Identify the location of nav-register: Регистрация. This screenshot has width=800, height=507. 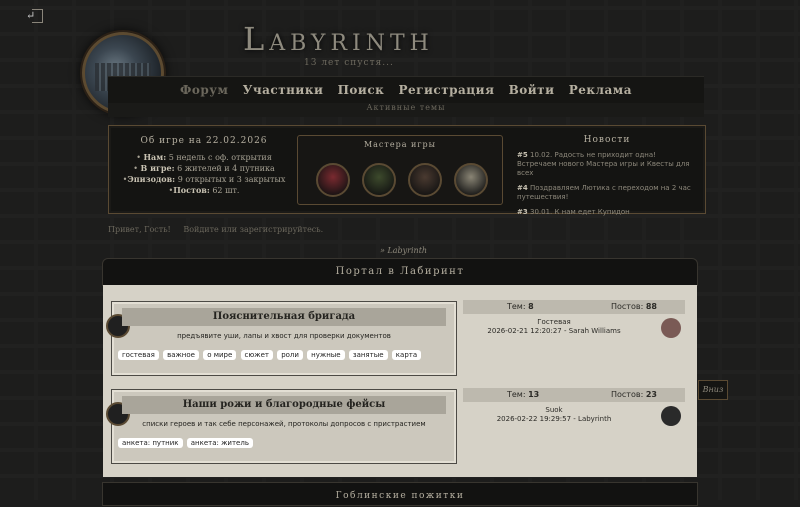
(446, 90).